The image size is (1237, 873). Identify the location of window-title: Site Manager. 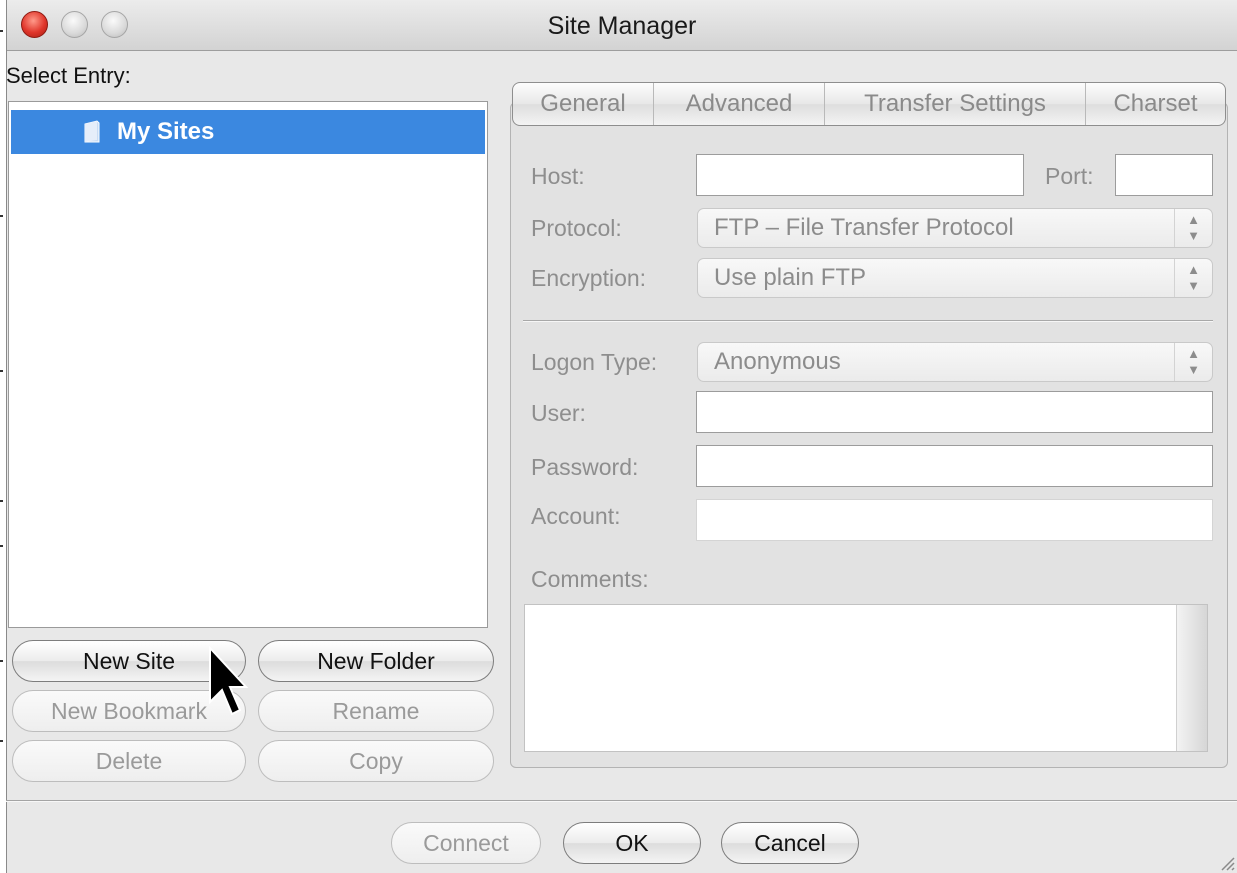
(622, 26).